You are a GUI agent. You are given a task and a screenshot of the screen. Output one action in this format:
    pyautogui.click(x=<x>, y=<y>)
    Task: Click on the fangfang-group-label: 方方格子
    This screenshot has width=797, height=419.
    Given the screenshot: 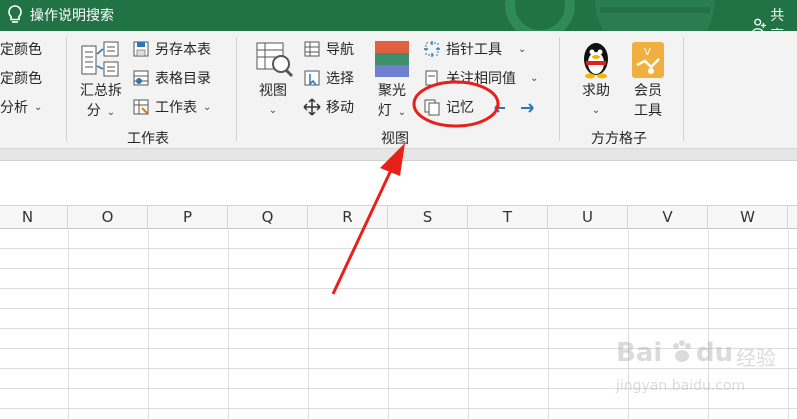 What is the action you would take?
    pyautogui.click(x=619, y=139)
    